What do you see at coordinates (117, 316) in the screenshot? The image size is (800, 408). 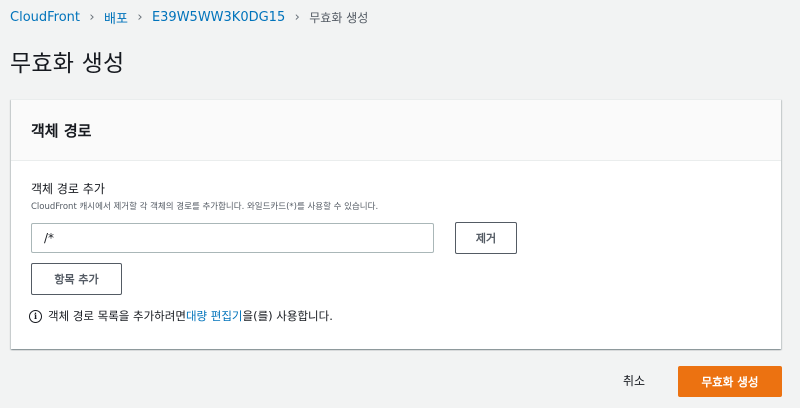 I see `info-text-prefix: 객체 경로 목록을 추가하려면` at bounding box center [117, 316].